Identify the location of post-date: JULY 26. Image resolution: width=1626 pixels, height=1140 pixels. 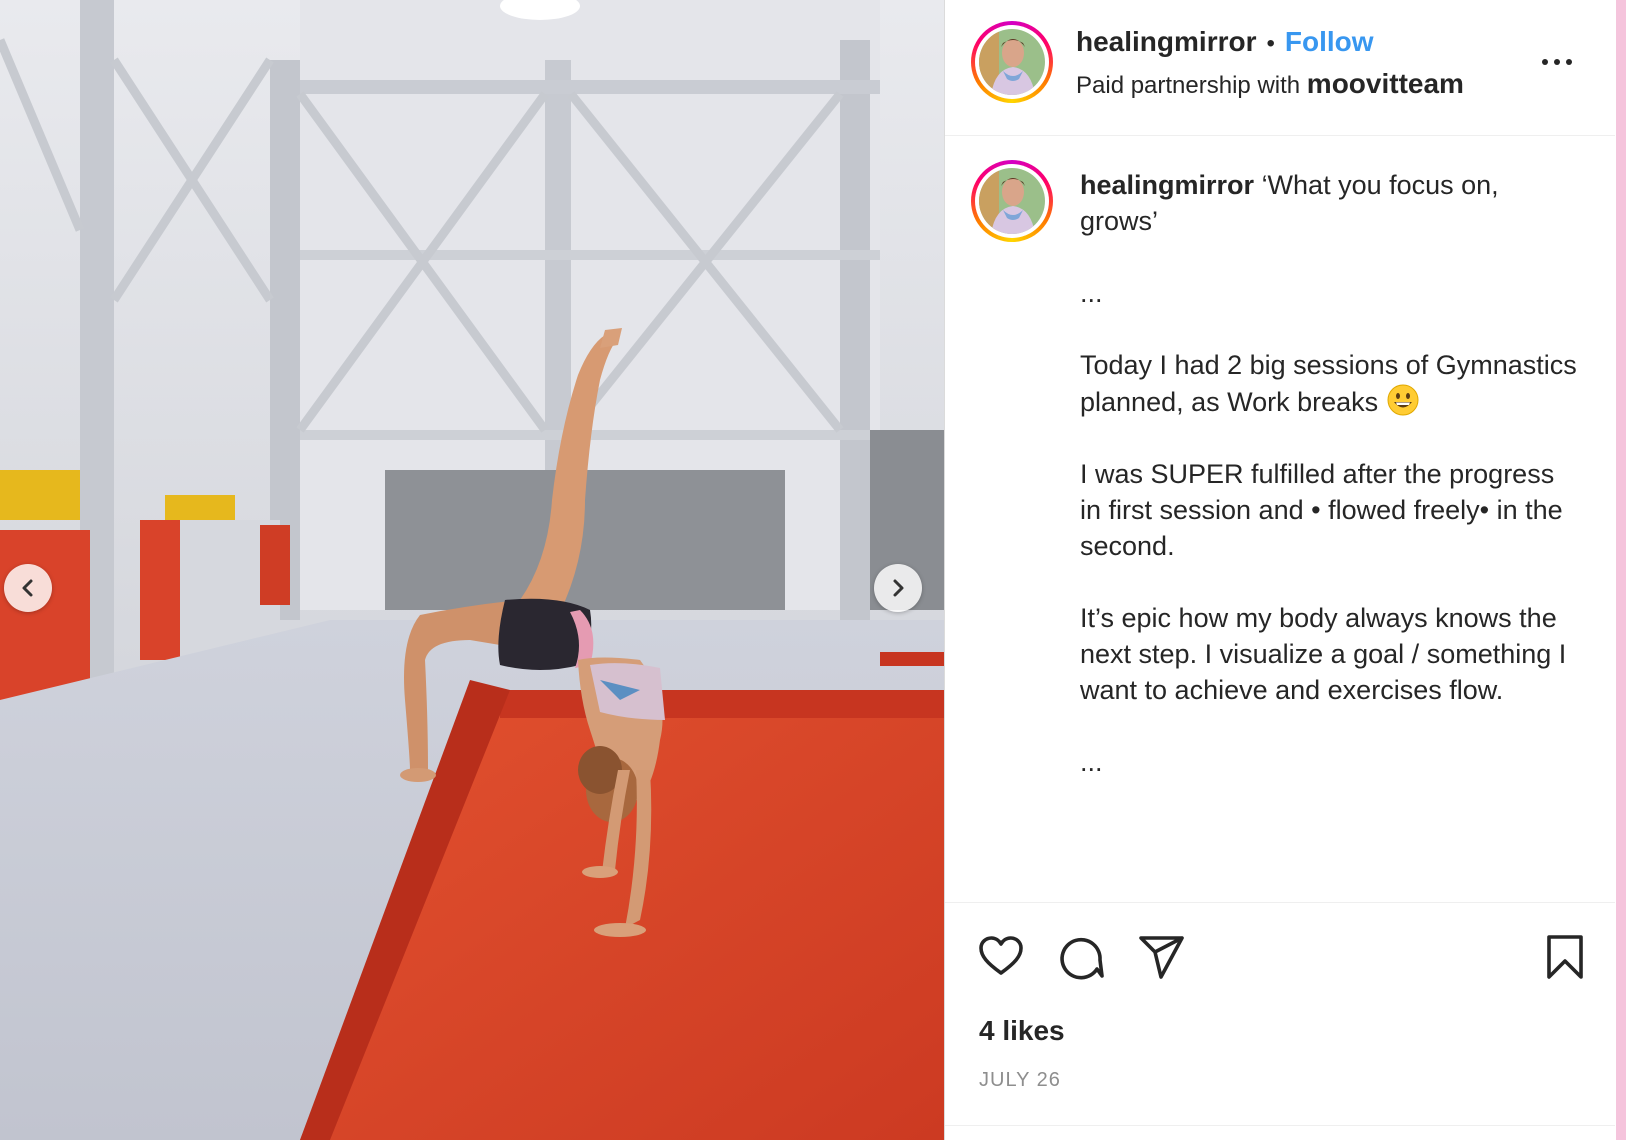
(1020, 1080).